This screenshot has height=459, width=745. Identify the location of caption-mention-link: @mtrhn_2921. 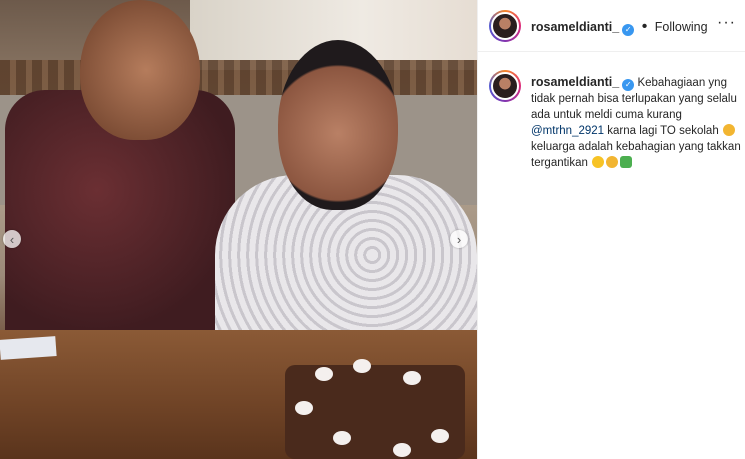
(567, 131).